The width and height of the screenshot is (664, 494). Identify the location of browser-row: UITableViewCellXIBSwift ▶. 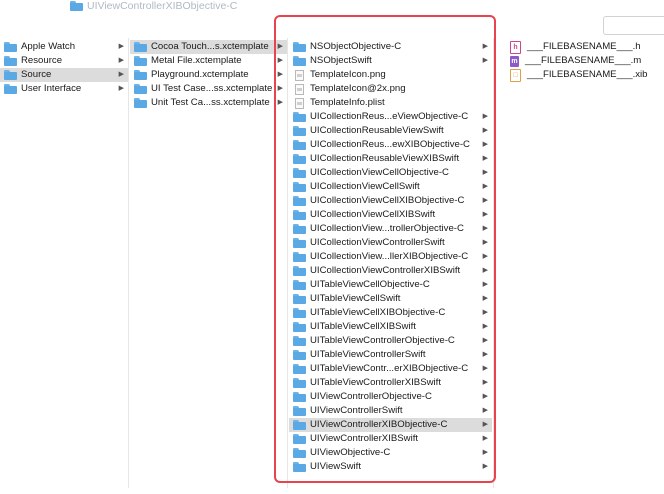
(390, 327).